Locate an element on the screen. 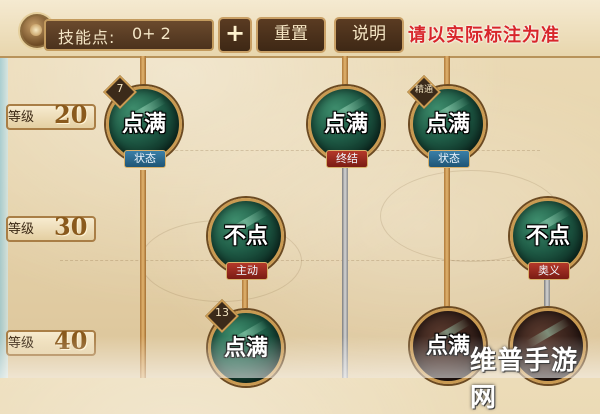  add-skill-points-button: + is located at coordinates (235, 35).